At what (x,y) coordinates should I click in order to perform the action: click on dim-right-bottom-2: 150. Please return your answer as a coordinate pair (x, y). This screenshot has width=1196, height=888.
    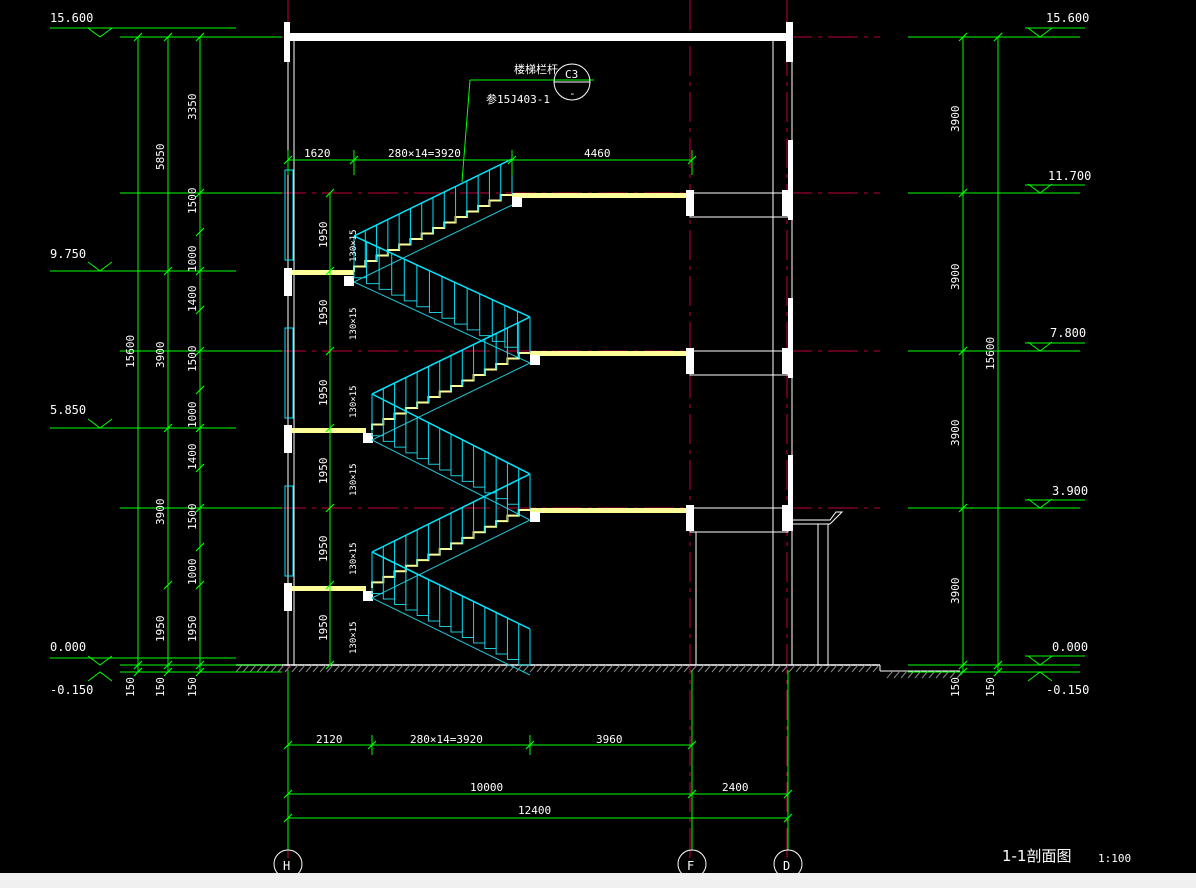
    Looking at the image, I should click on (990, 687).